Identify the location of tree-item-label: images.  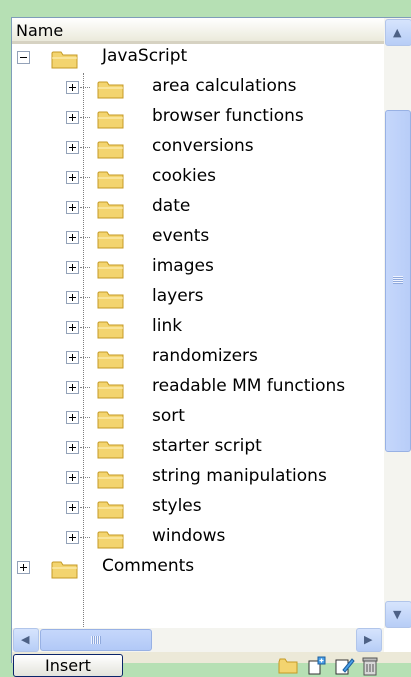
(183, 266).